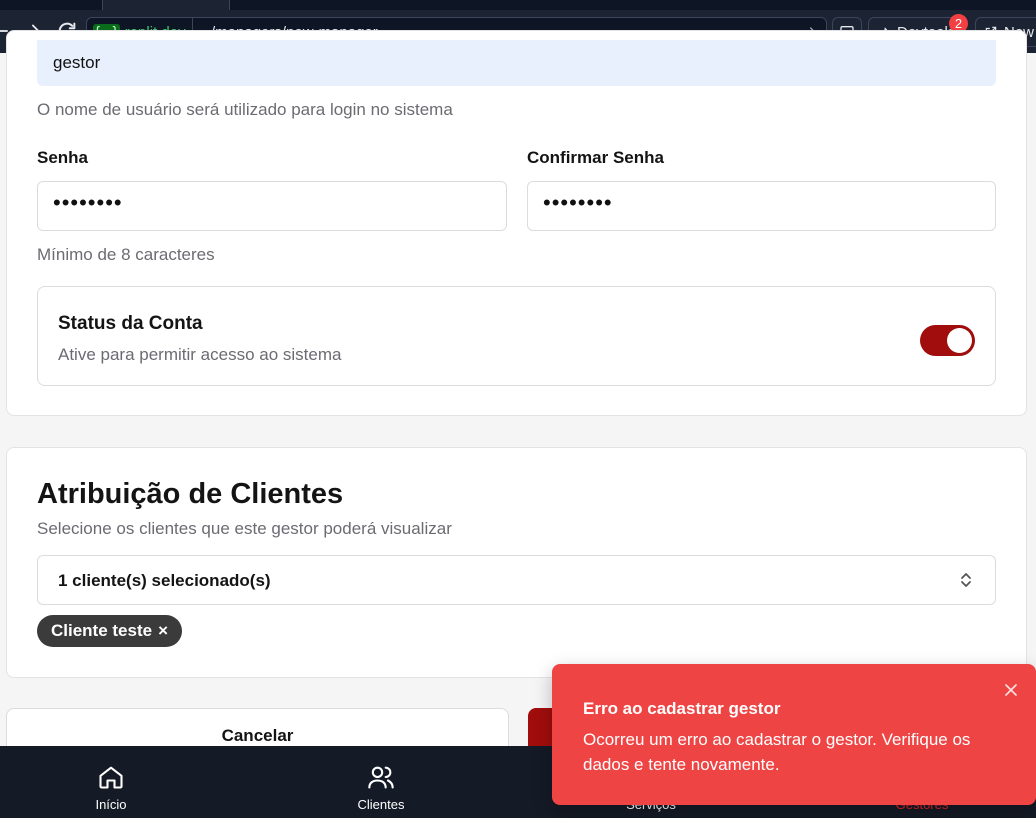  I want to click on chip-remove-icon: ×, so click(163, 631).